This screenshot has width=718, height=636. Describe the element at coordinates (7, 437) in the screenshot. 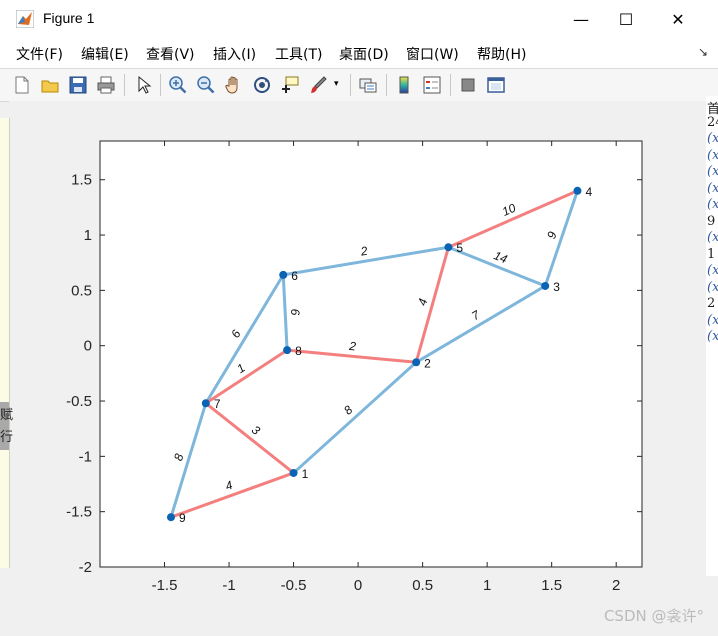

I see `left-panel-char: 行` at that location.